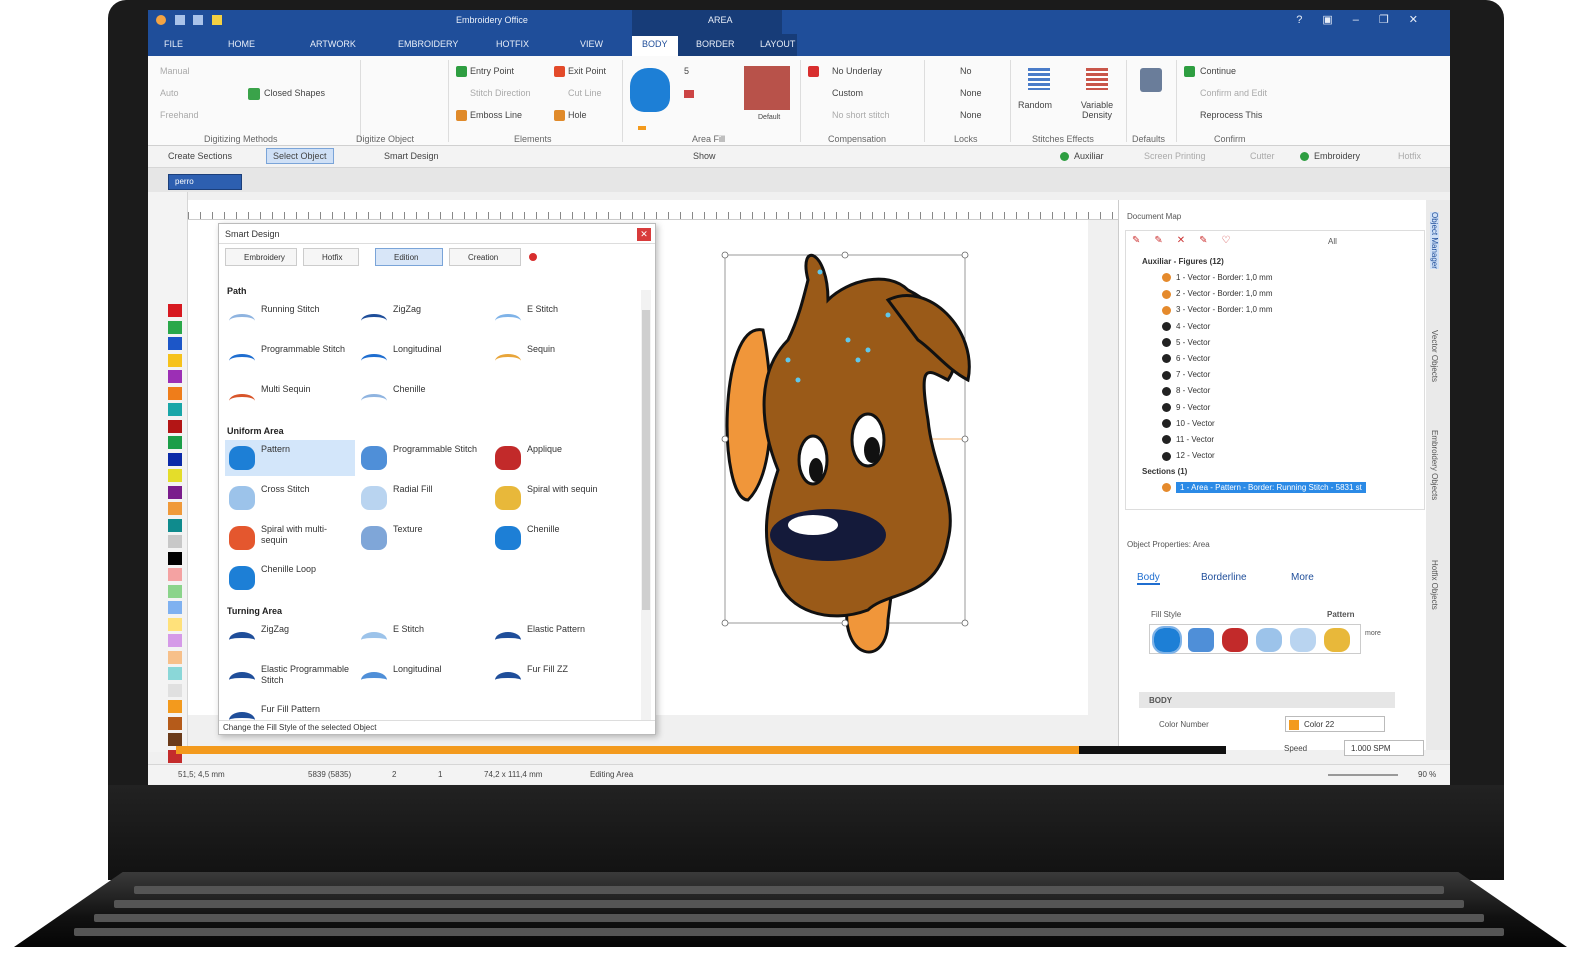 The width and height of the screenshot is (1581, 965). What do you see at coordinates (333, 44) in the screenshot?
I see `tab-artwork: ARTWORK` at bounding box center [333, 44].